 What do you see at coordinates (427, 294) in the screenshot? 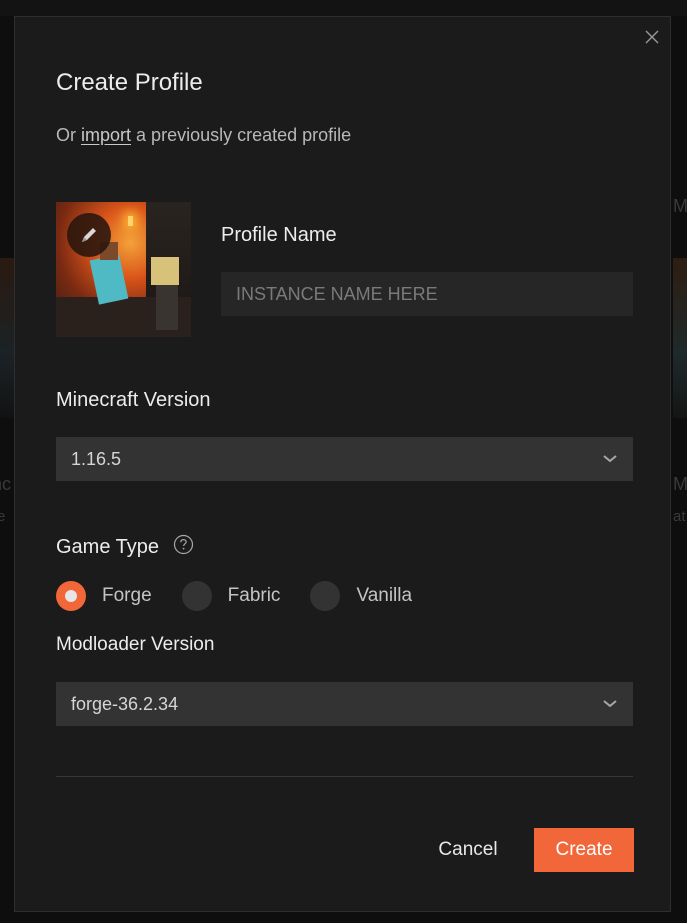
I see `profile-name-input` at bounding box center [427, 294].